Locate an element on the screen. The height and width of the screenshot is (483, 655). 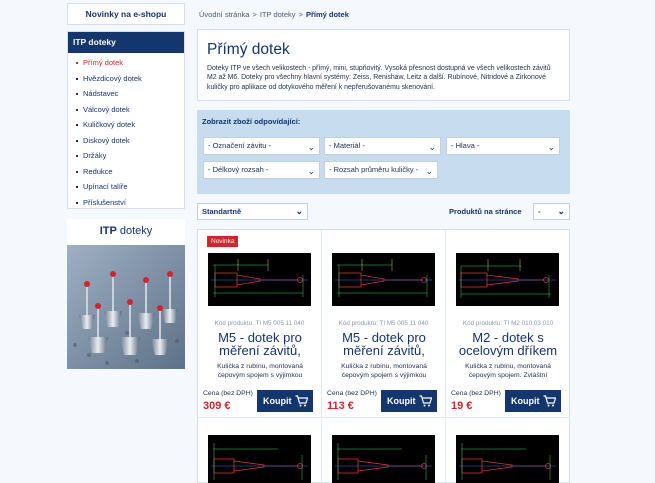
sidebar-item-diskovy-dotek: Diskový dotek is located at coordinates (126, 141).